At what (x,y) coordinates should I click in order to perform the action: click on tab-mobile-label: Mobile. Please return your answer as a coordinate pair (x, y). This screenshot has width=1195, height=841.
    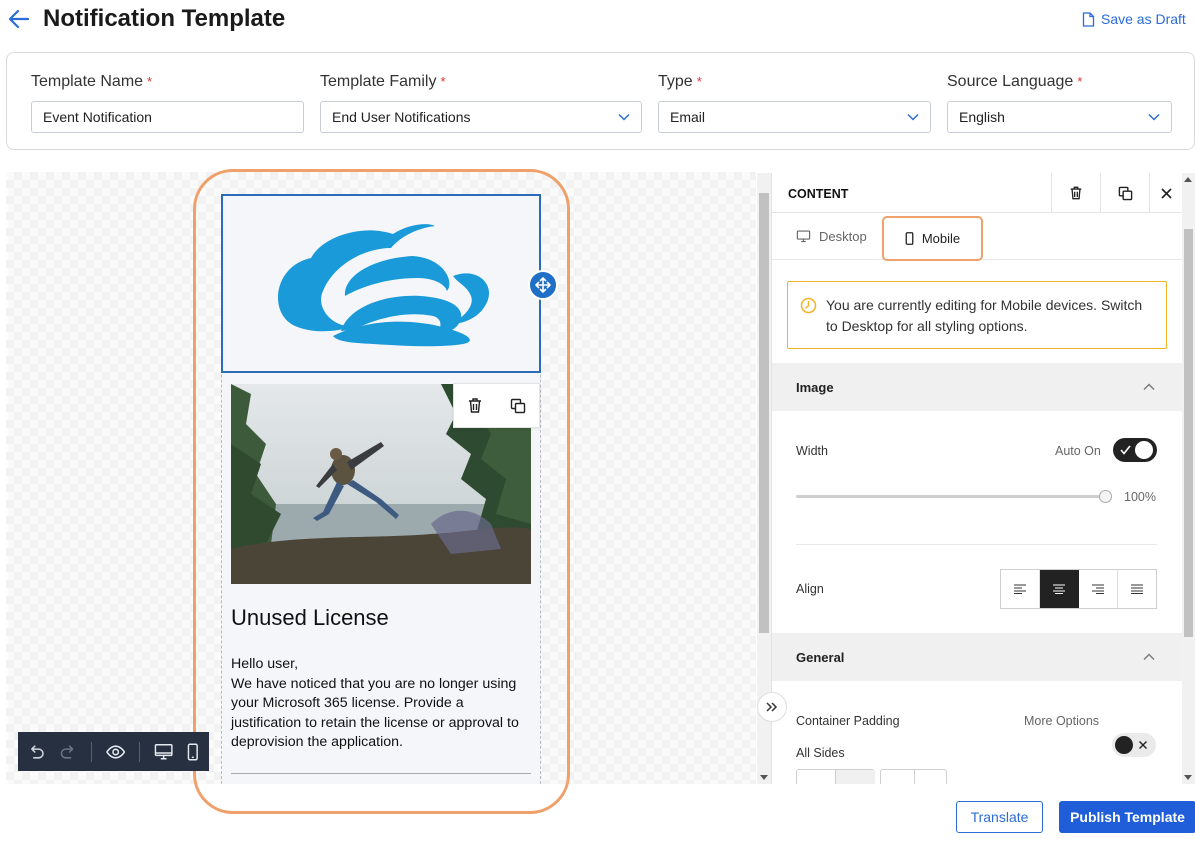
    Looking at the image, I should click on (941, 238).